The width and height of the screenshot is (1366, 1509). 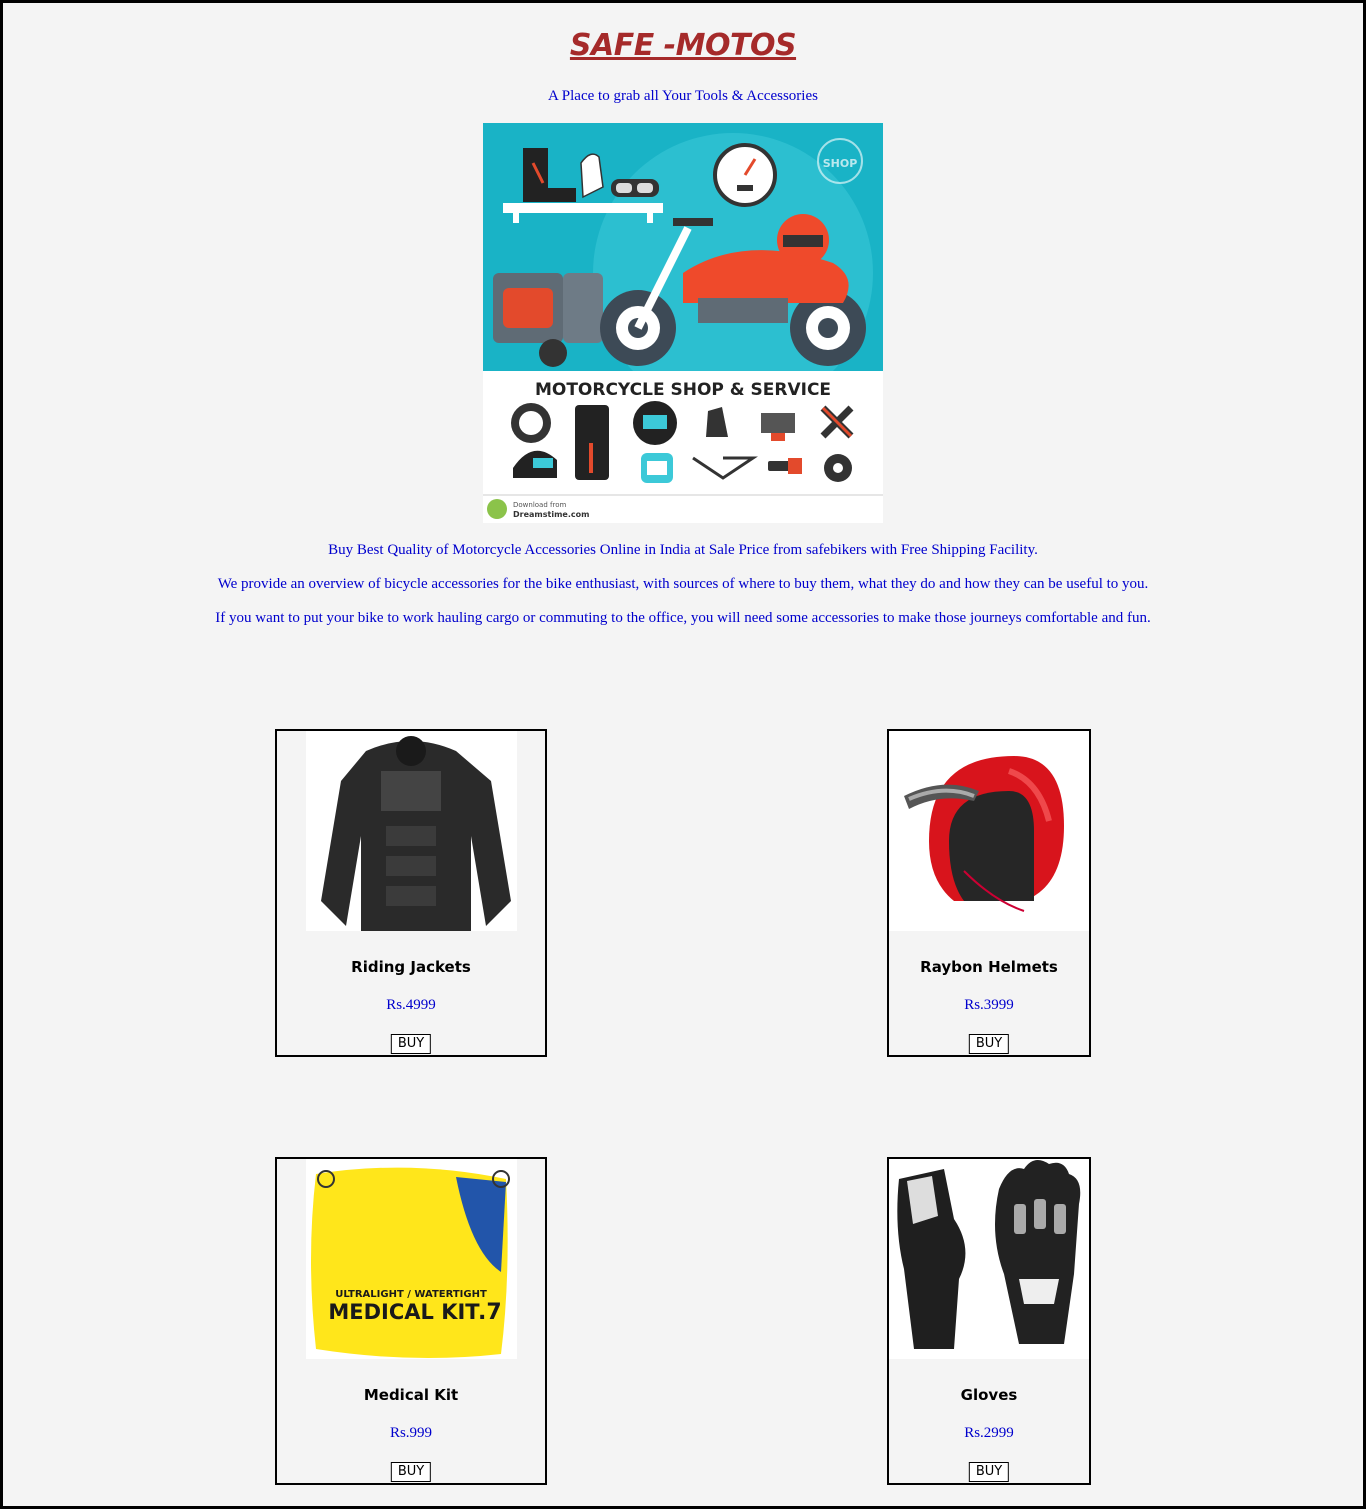 What do you see at coordinates (539, 505) in the screenshot?
I see `credit-line: Download from` at bounding box center [539, 505].